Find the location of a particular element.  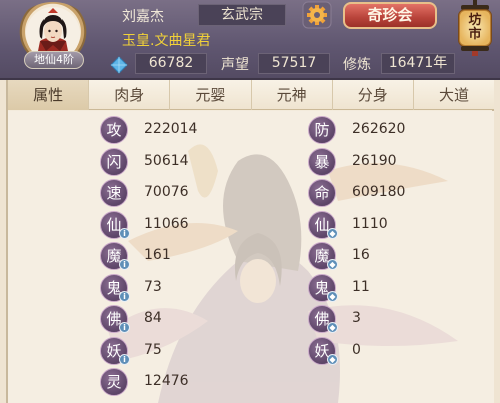

stat-value: 12476 is located at coordinates (166, 381).